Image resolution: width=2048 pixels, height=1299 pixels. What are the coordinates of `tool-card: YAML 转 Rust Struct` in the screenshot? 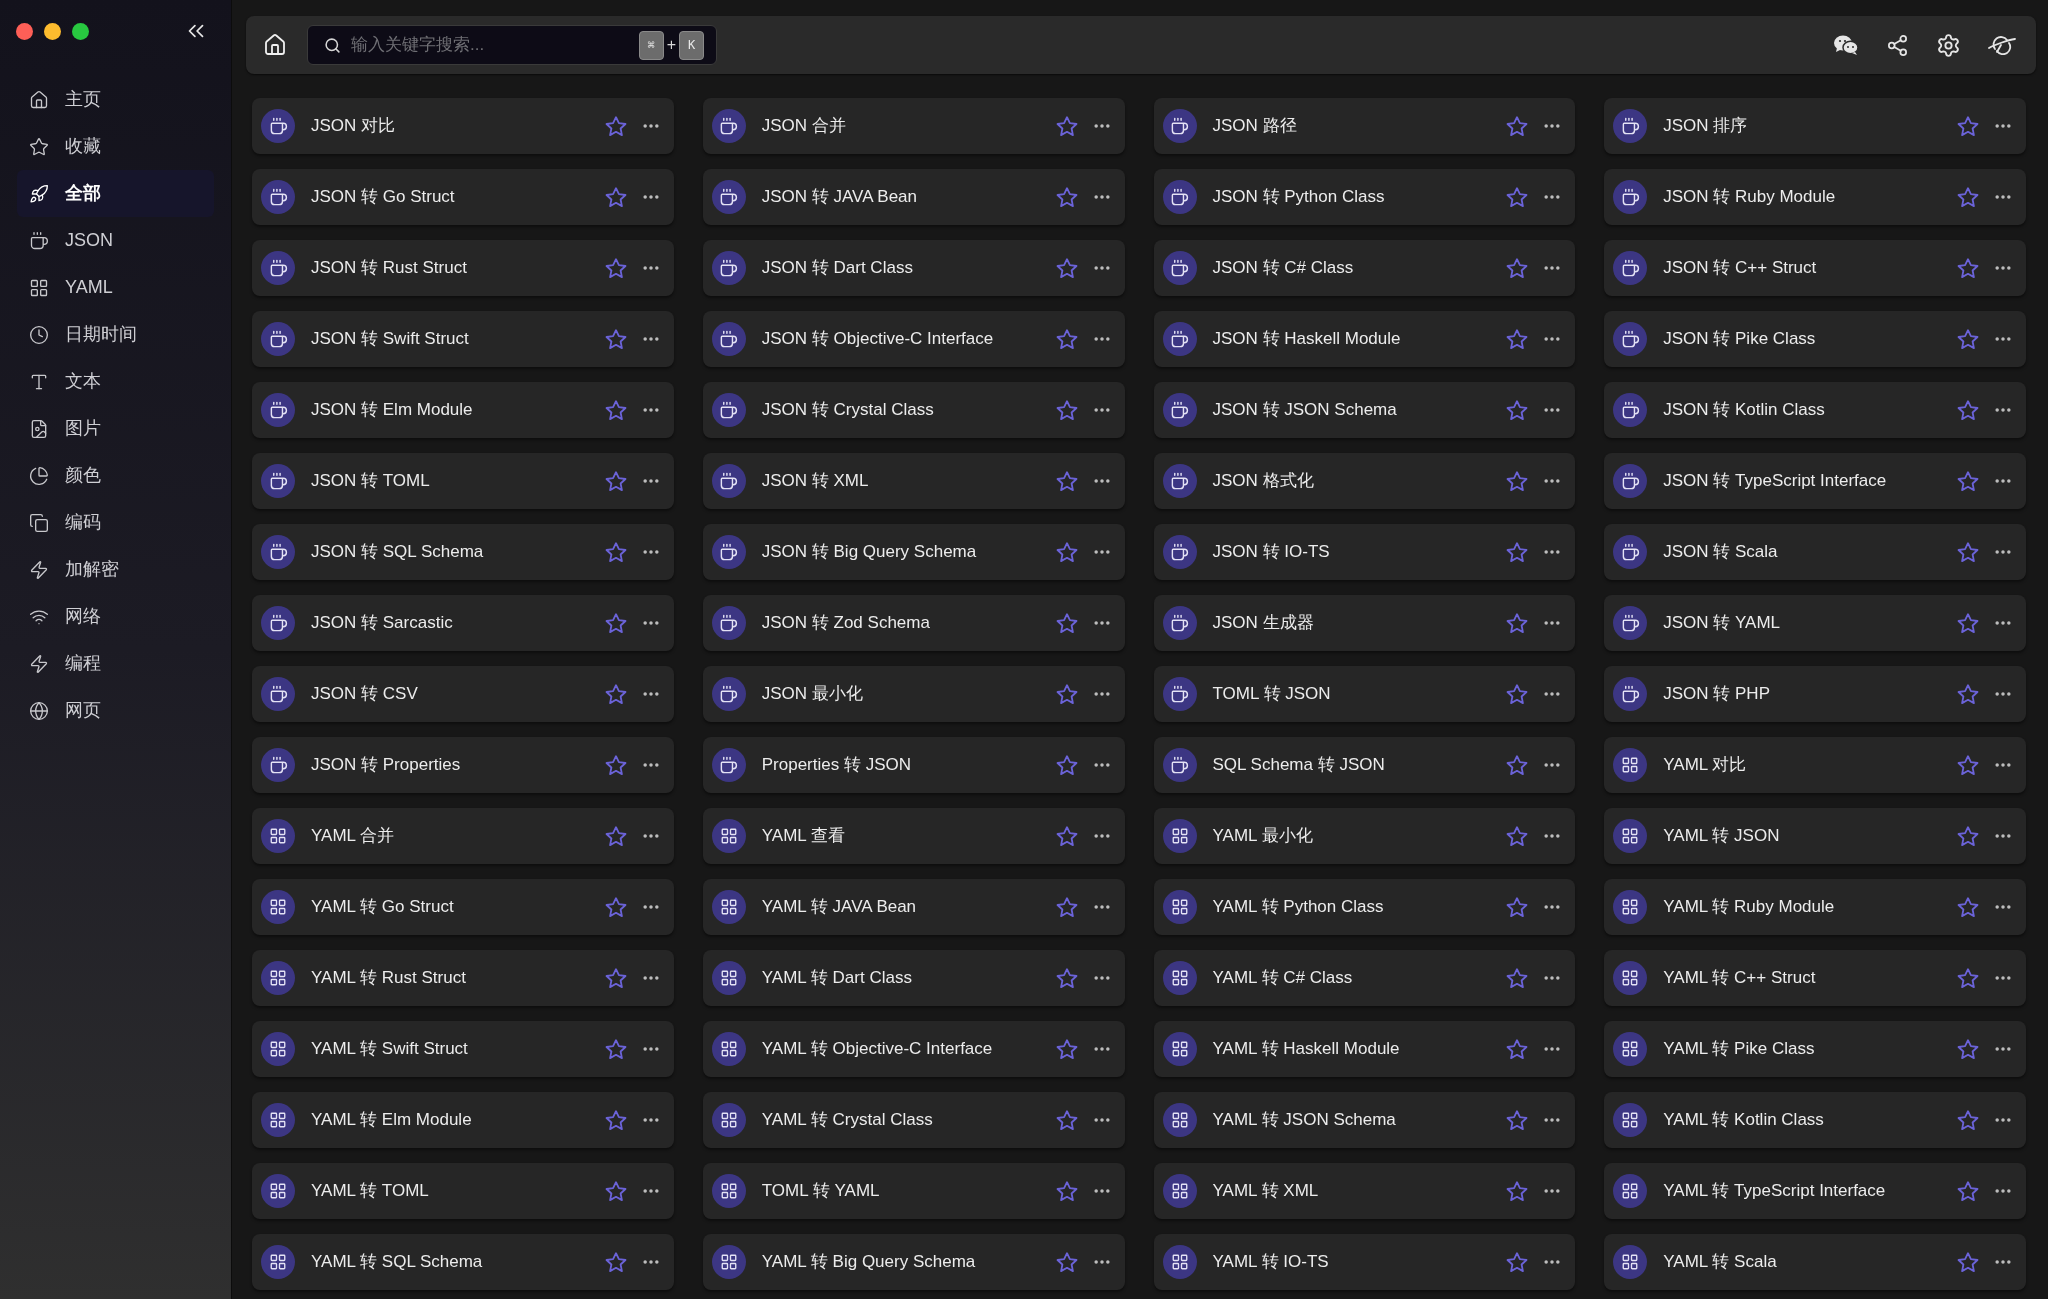 It's located at (463, 978).